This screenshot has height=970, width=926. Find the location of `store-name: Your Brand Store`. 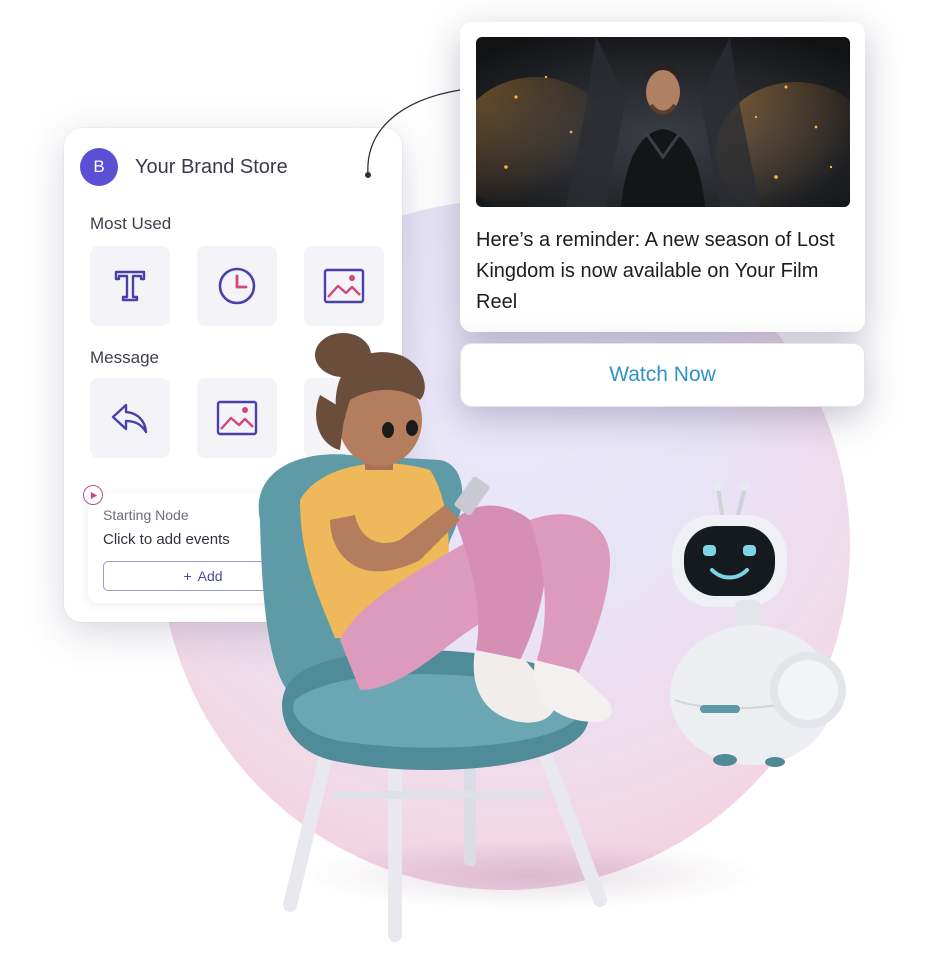

store-name: Your Brand Store is located at coordinates (211, 166).